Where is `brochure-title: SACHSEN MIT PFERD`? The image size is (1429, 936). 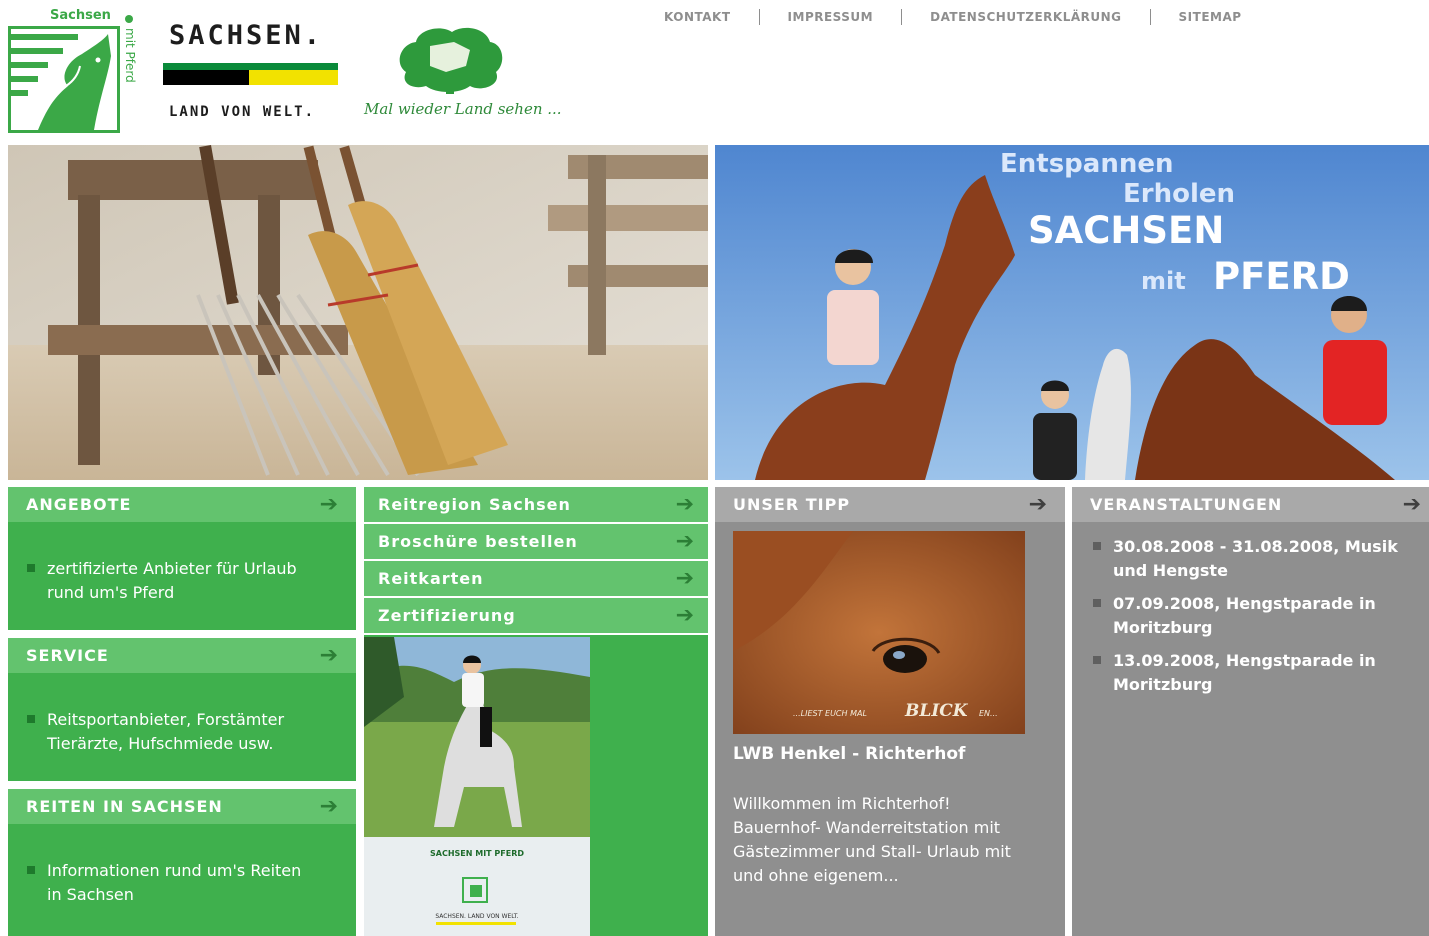 brochure-title: SACHSEN MIT PFERD is located at coordinates (477, 853).